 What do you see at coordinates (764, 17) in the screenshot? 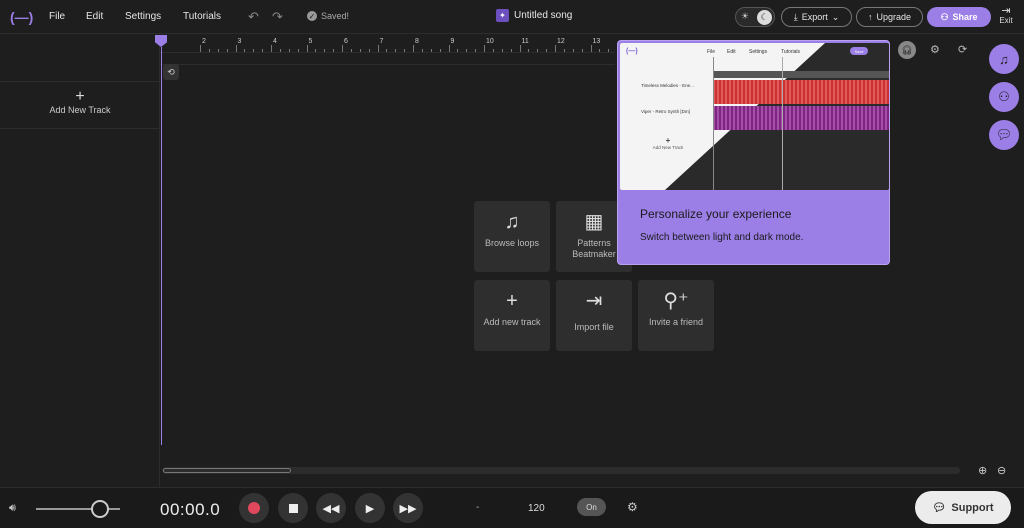
I see `moon-icon: ☾` at bounding box center [764, 17].